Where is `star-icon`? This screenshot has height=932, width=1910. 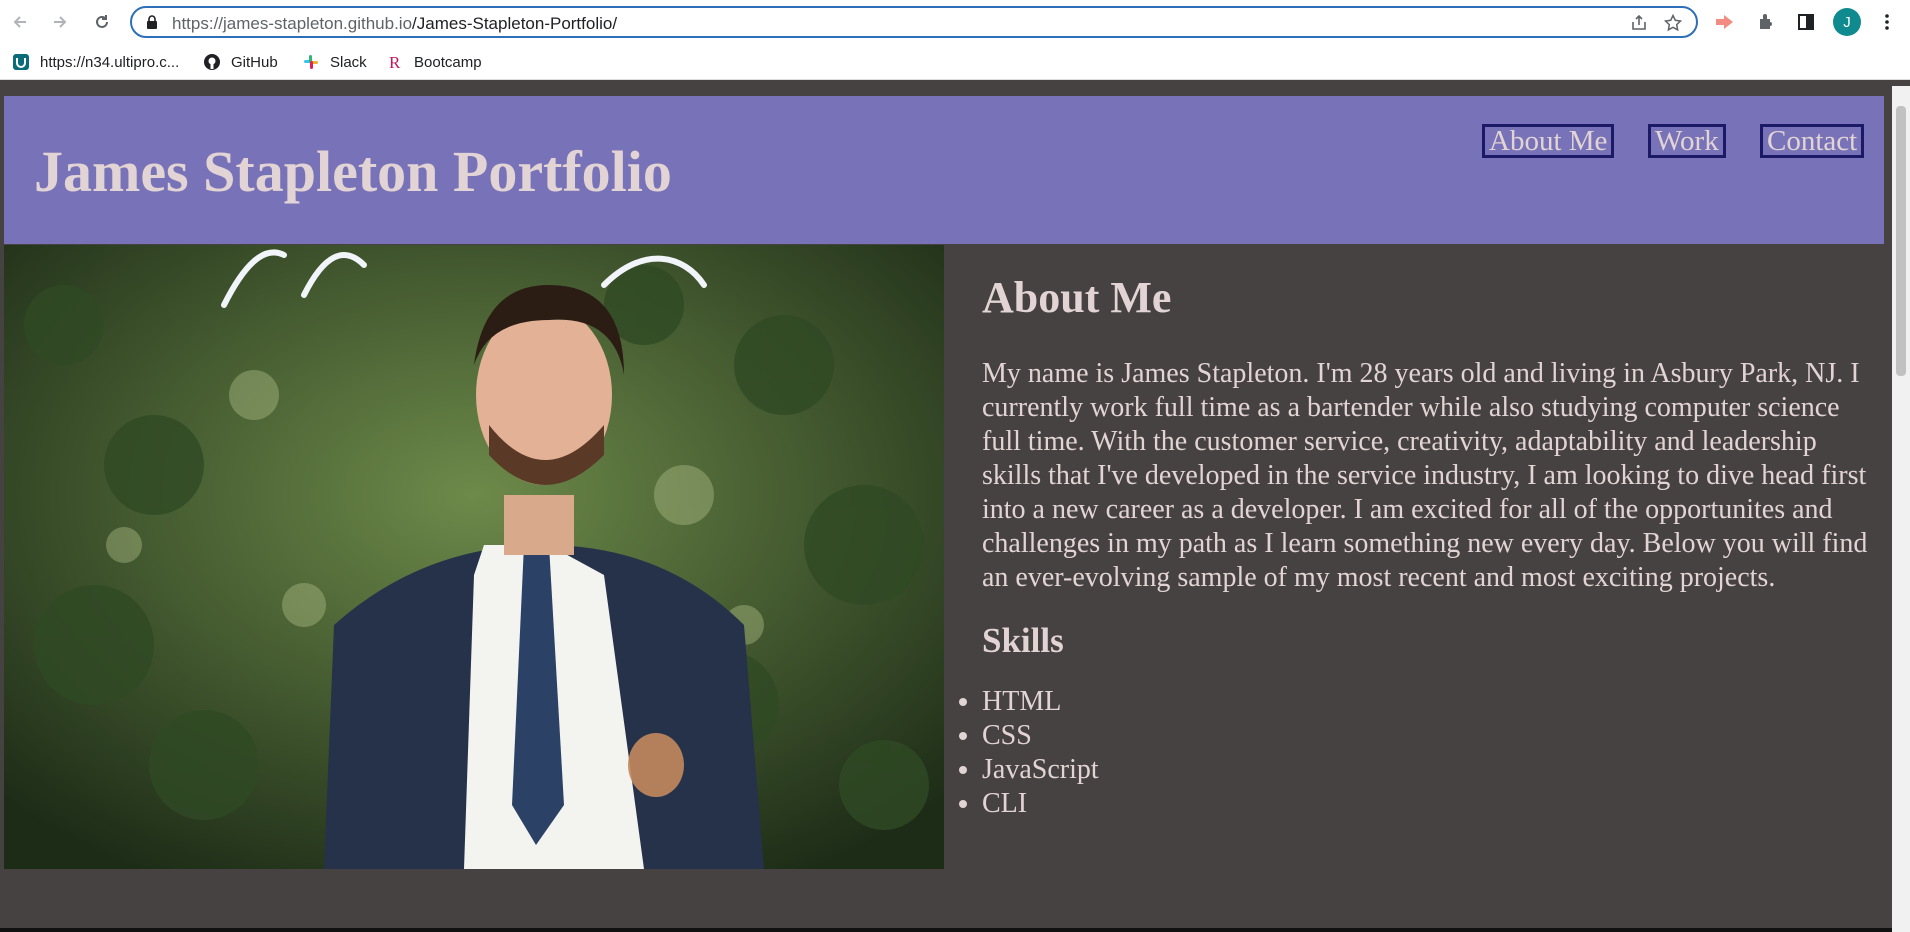
star-icon is located at coordinates (1673, 25).